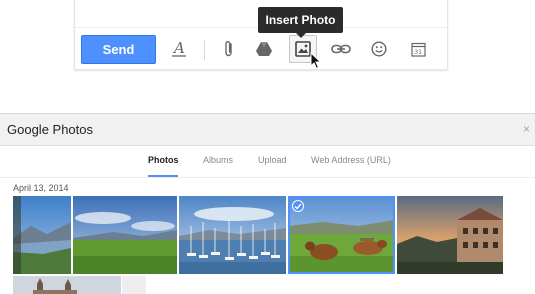 This screenshot has height=294, width=535. Describe the element at coordinates (267, 177) in the screenshot. I see `tabs-divider` at that location.